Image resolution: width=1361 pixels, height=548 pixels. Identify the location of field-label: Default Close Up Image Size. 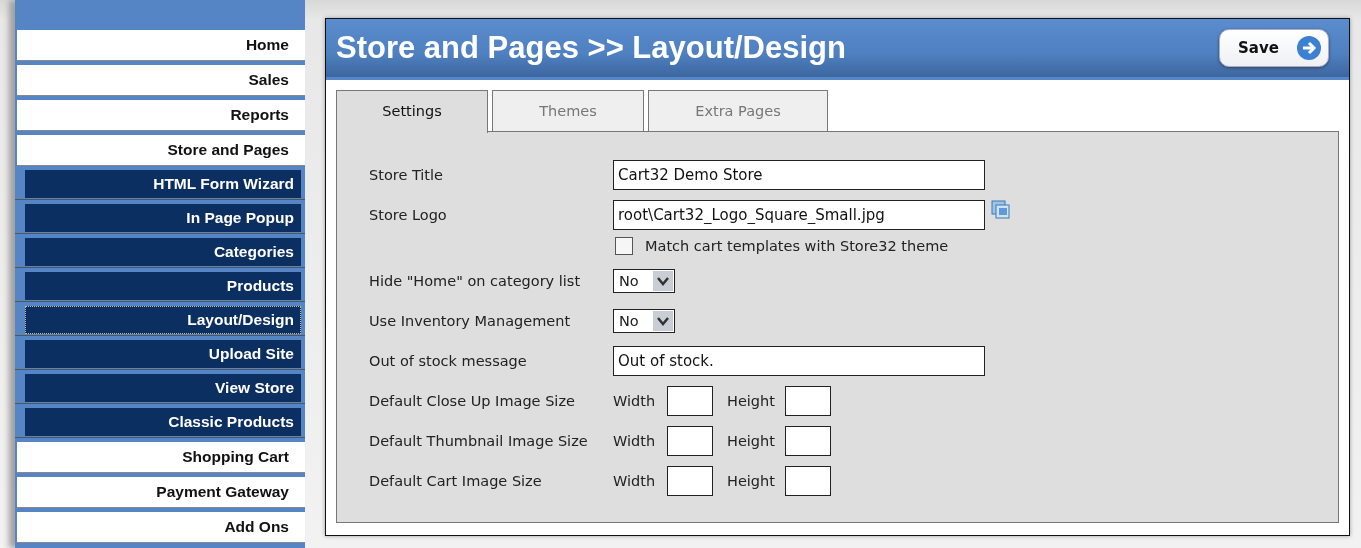
(472, 401).